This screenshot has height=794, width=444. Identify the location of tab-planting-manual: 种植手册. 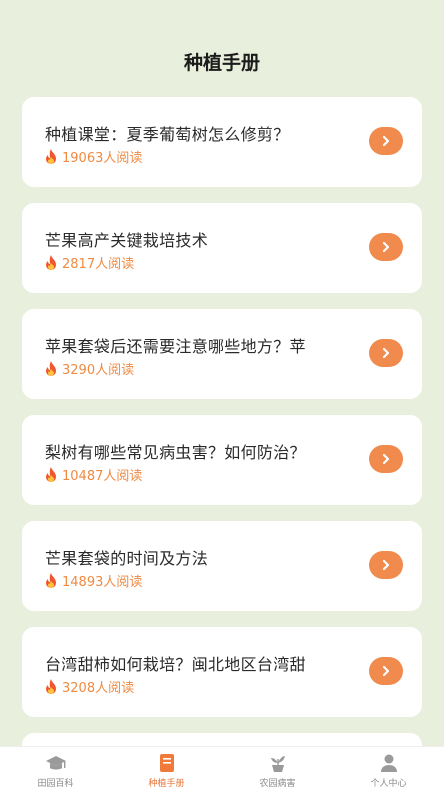
(167, 770).